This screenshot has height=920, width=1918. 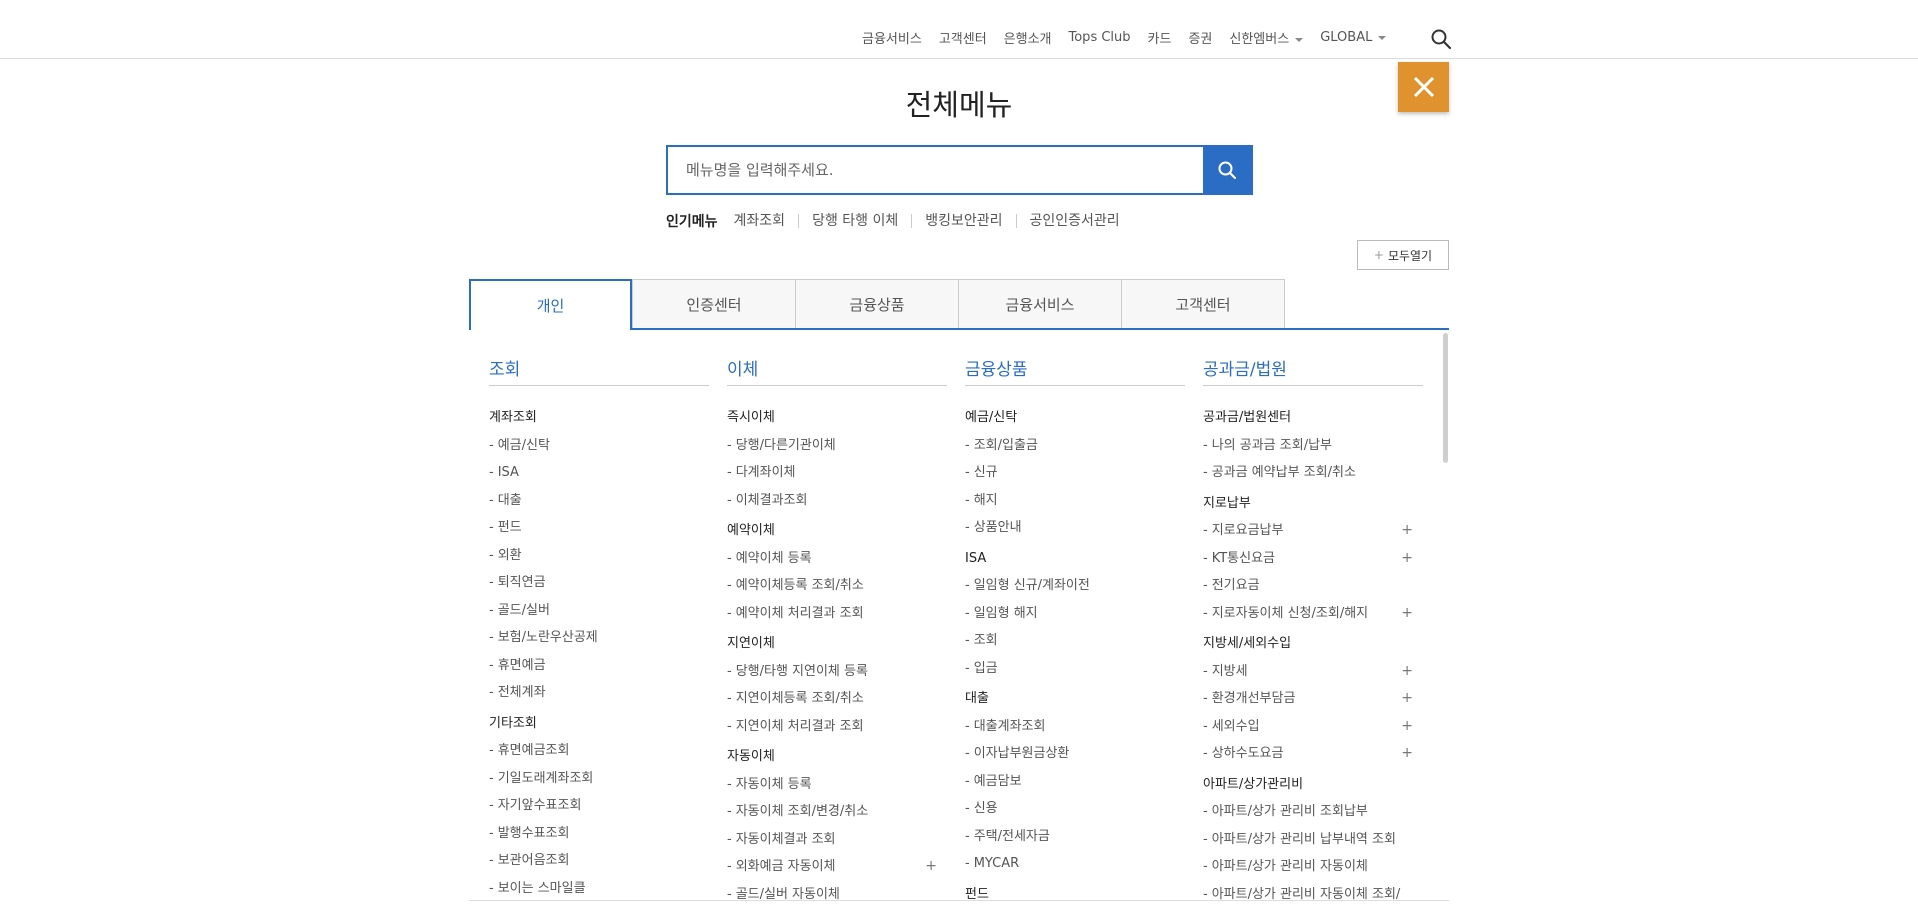 What do you see at coordinates (837, 586) in the screenshot?
I see `menu-item: - 예약이체등록 조회/취소` at bounding box center [837, 586].